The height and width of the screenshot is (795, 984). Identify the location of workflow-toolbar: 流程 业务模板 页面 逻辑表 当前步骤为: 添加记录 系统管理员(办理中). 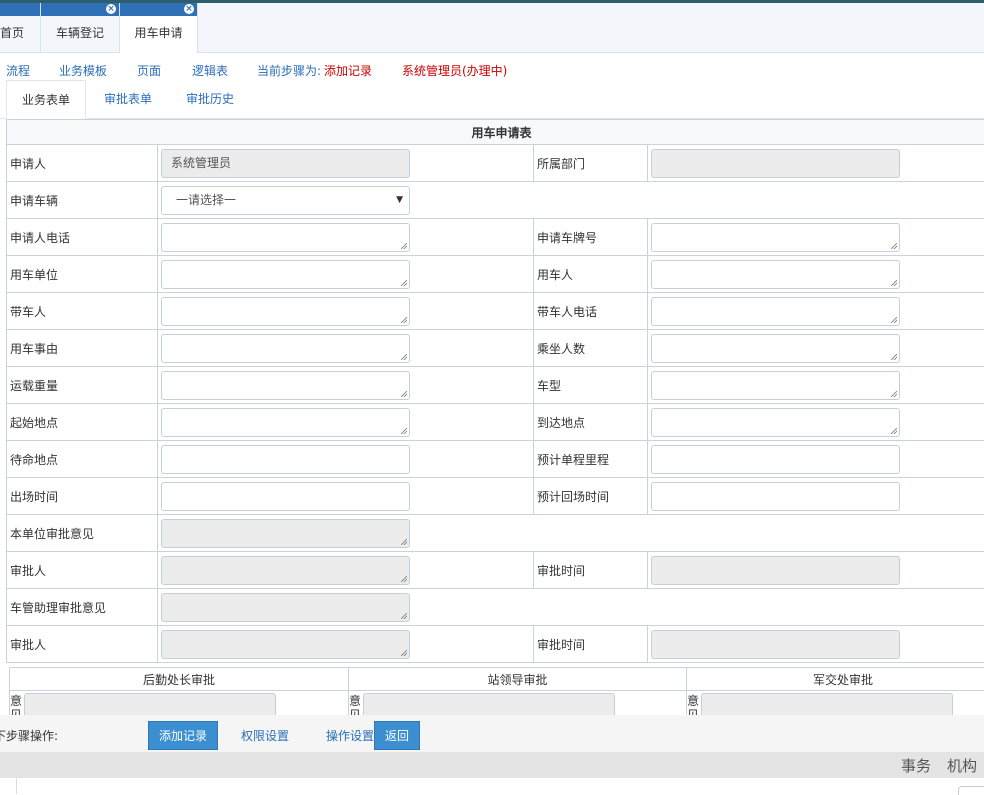
(492, 71).